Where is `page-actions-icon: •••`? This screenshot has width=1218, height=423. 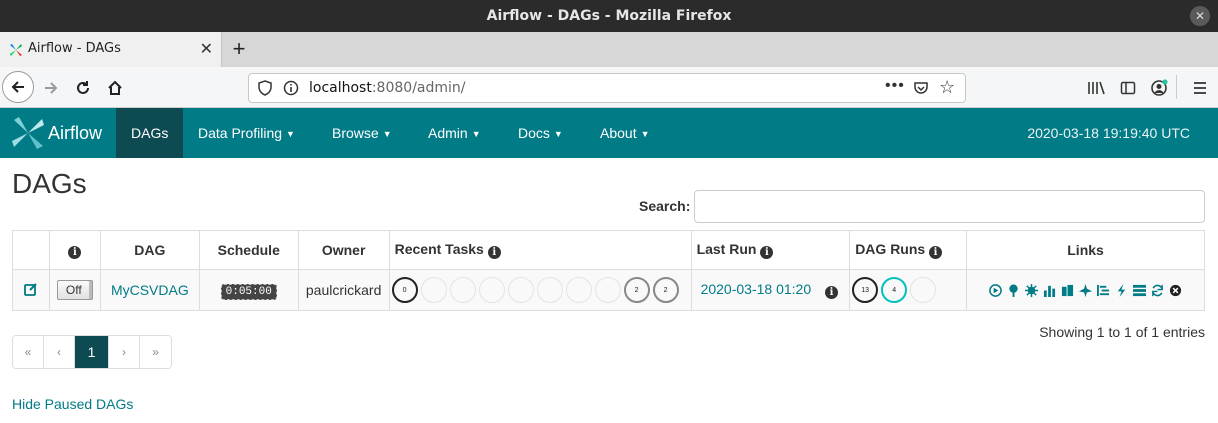
page-actions-icon: ••• is located at coordinates (895, 86).